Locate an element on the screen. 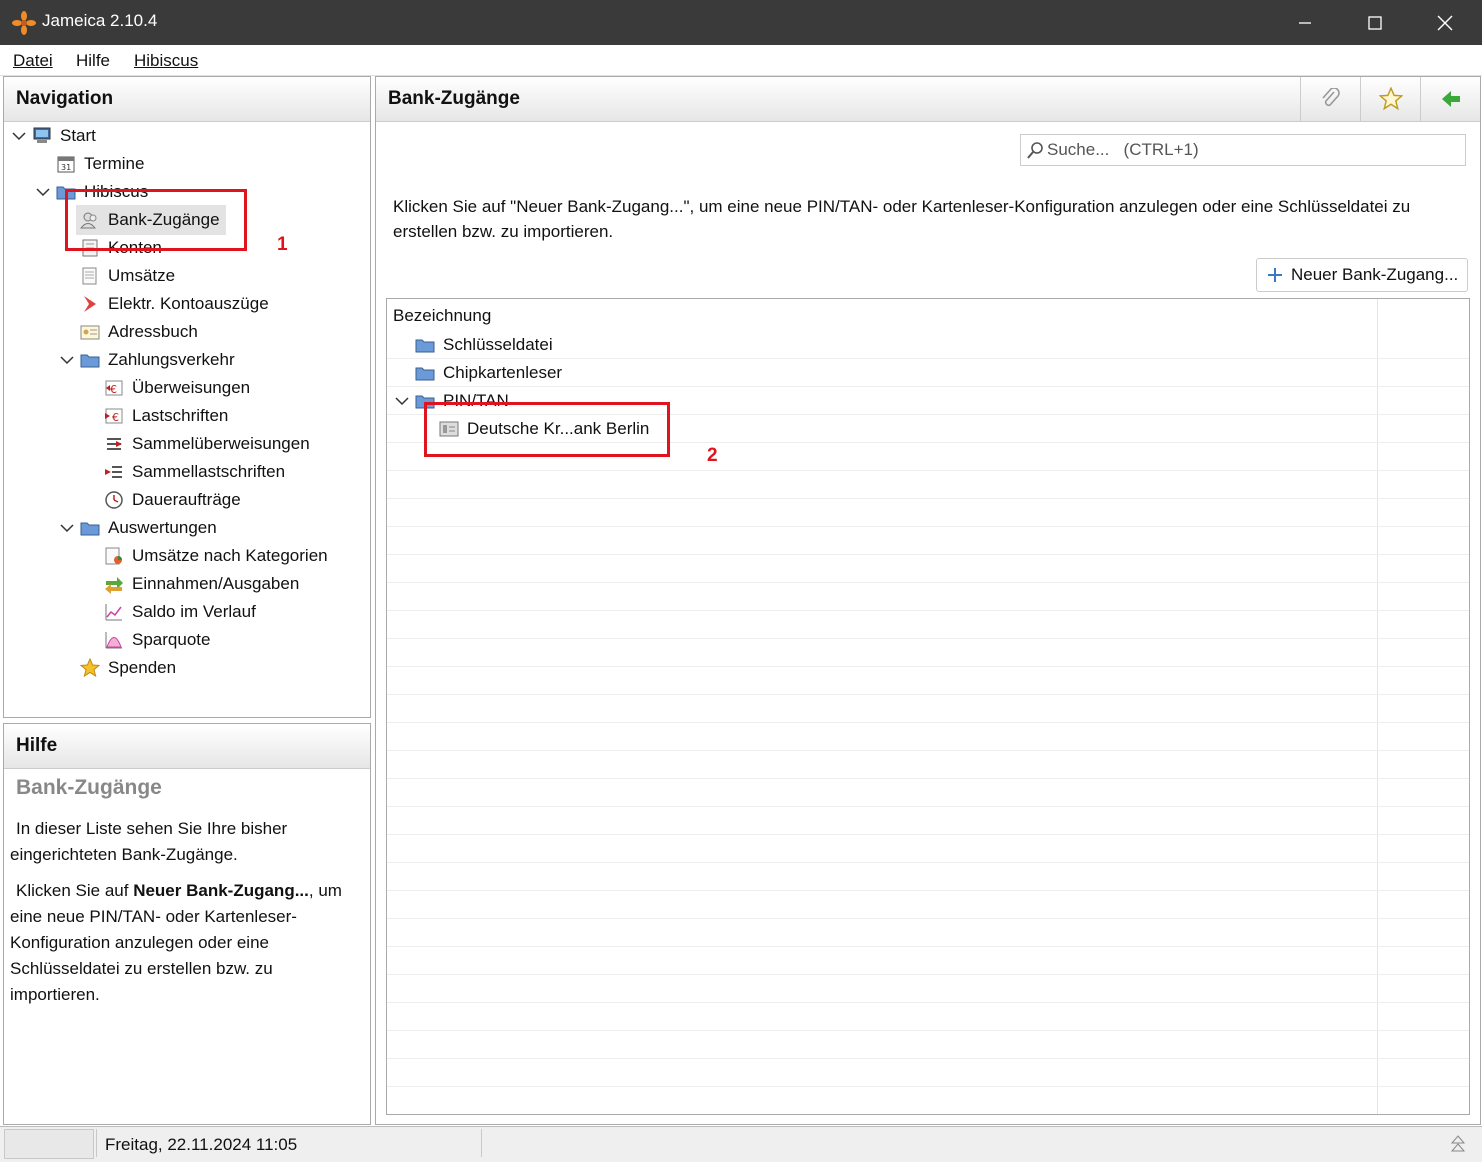 This screenshot has height=1162, width=1482. menu-hilfe: Hilfe is located at coordinates (93, 61).